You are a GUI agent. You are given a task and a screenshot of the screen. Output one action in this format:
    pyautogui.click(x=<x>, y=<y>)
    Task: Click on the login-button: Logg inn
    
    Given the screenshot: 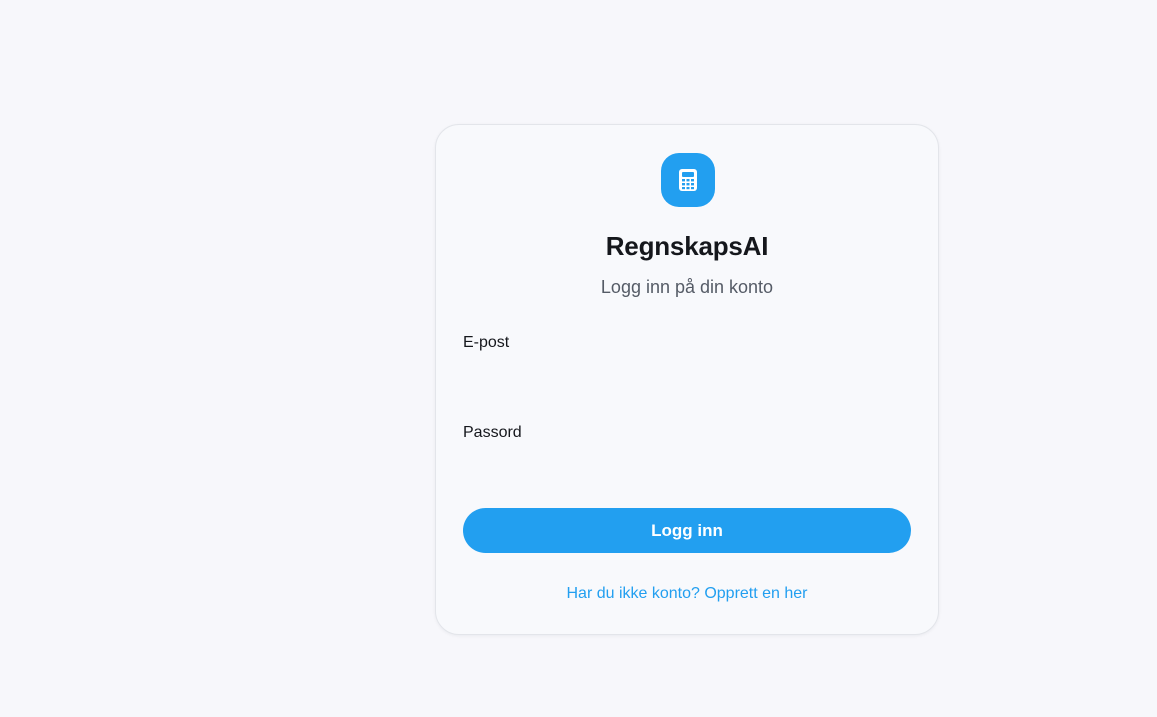 What is the action you would take?
    pyautogui.click(x=687, y=530)
    